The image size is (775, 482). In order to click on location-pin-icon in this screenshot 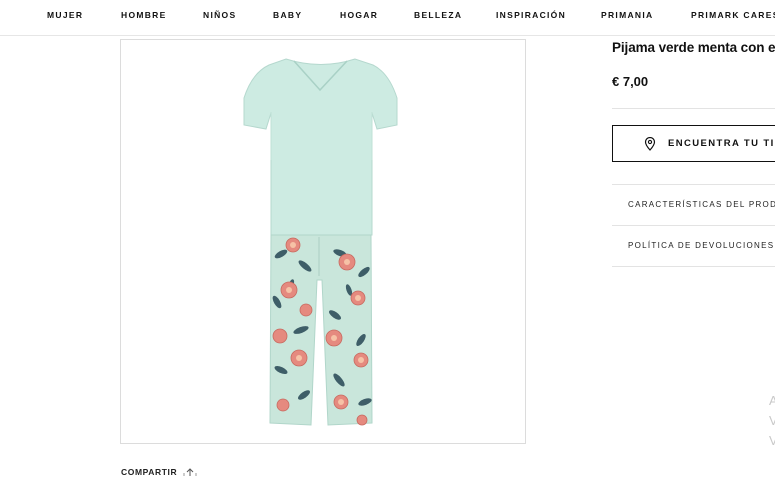, I will do `click(650, 146)`.